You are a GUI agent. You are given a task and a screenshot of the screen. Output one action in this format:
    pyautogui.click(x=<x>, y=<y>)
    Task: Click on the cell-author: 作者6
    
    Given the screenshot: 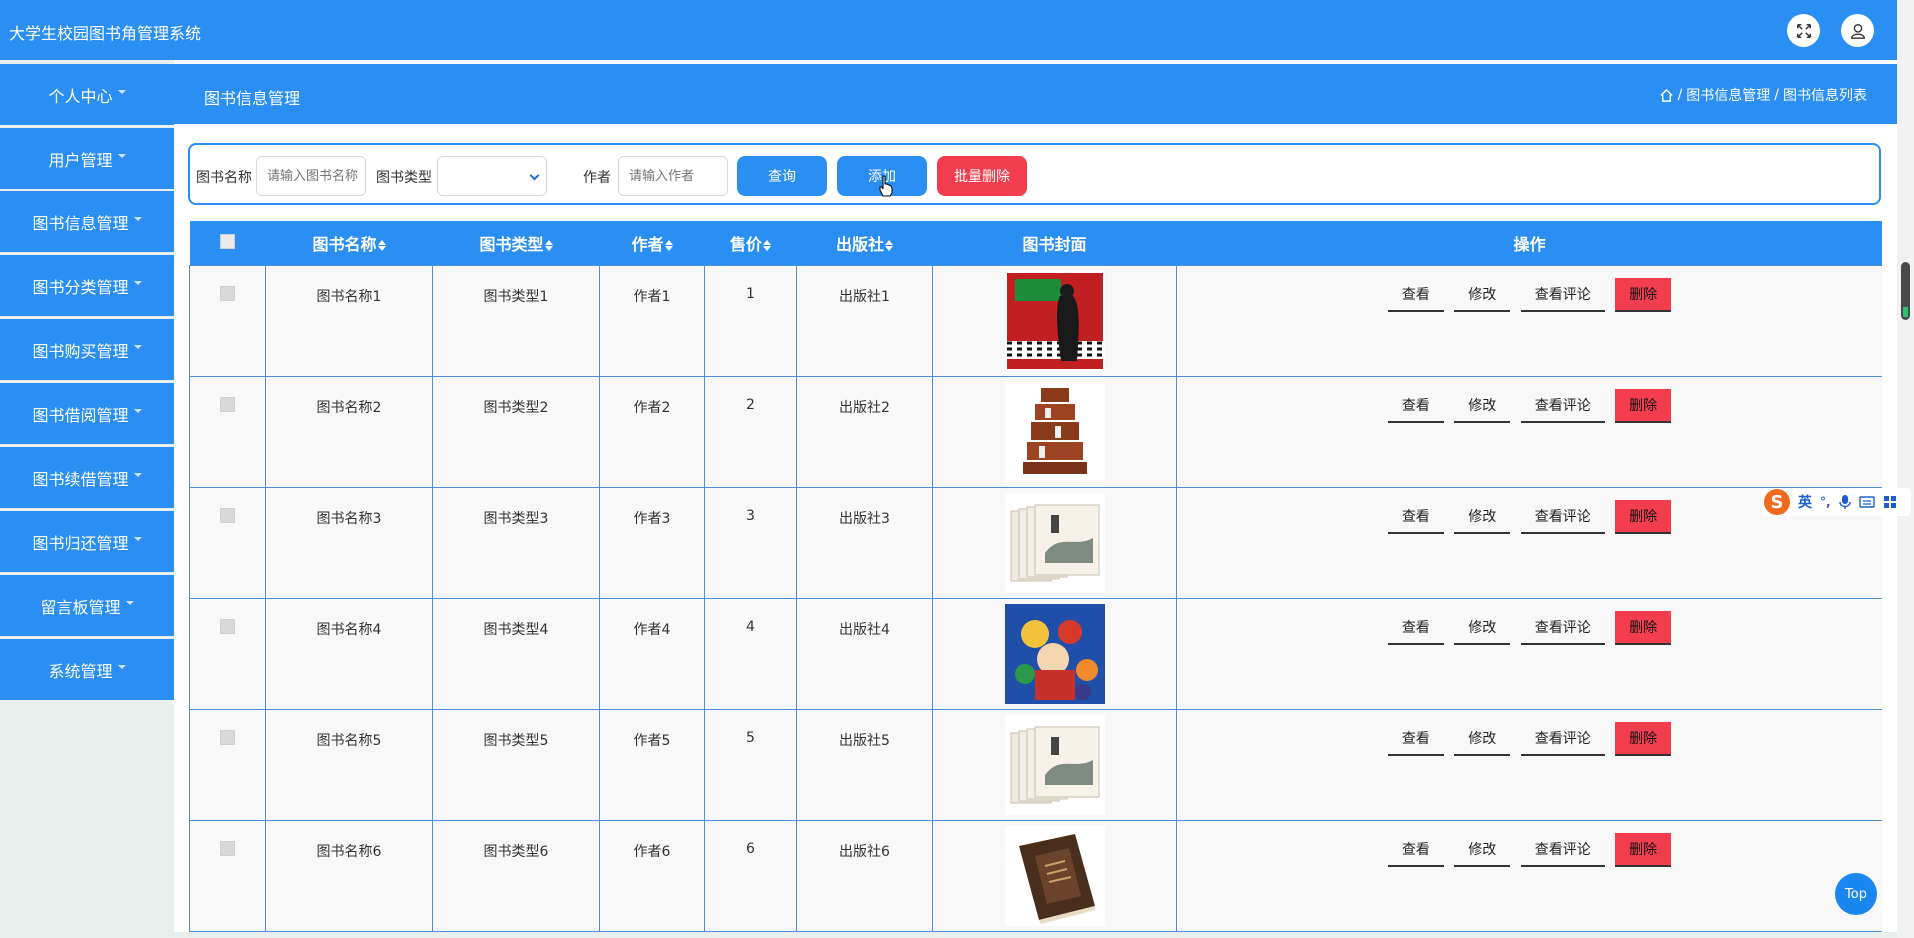 What is the action you would take?
    pyautogui.click(x=652, y=875)
    